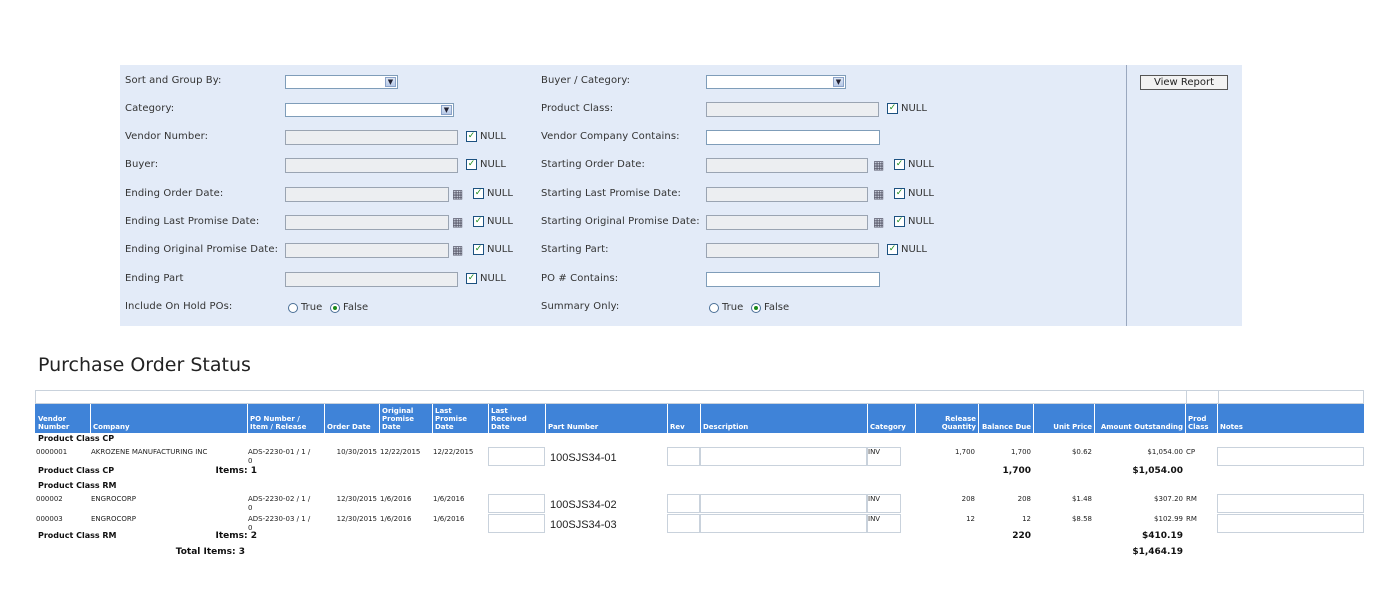 This screenshot has width=1397, height=601. I want to click on group-footer-label: Product Class CP, so click(76, 470).